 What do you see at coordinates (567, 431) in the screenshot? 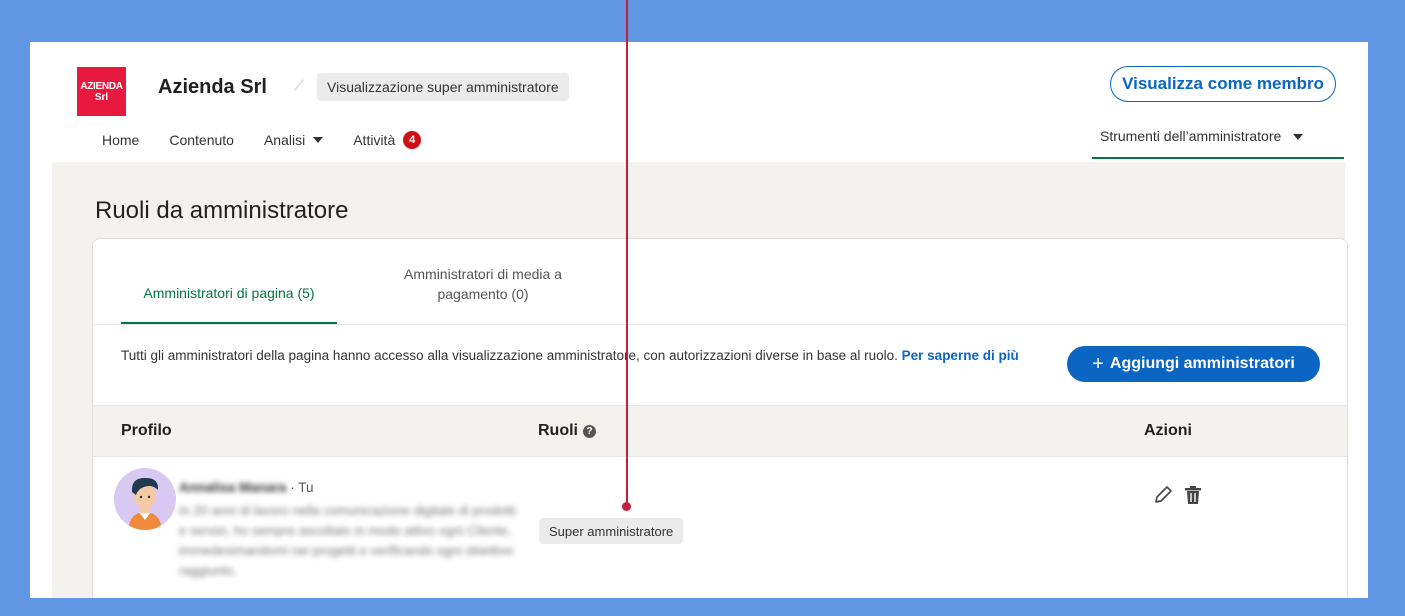
I see `column-header-roles: Ruoli ?` at bounding box center [567, 431].